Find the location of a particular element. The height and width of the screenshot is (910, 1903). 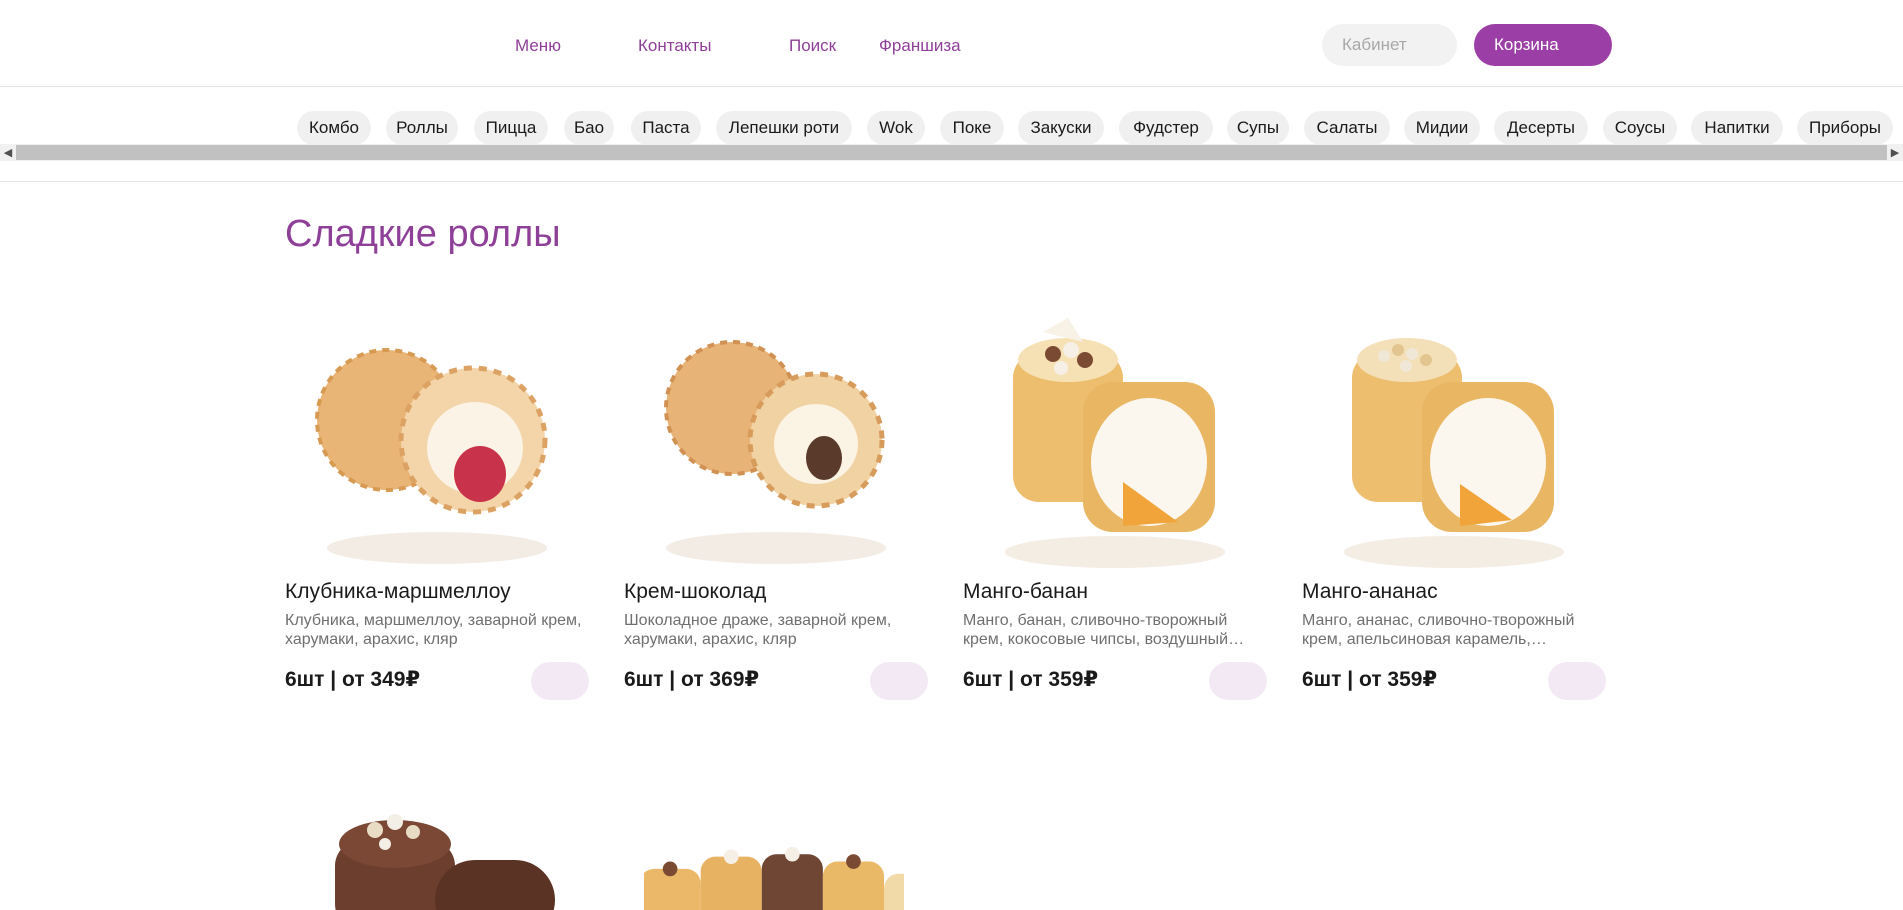

product-price: 6шт | от 369₽ is located at coordinates (692, 679).